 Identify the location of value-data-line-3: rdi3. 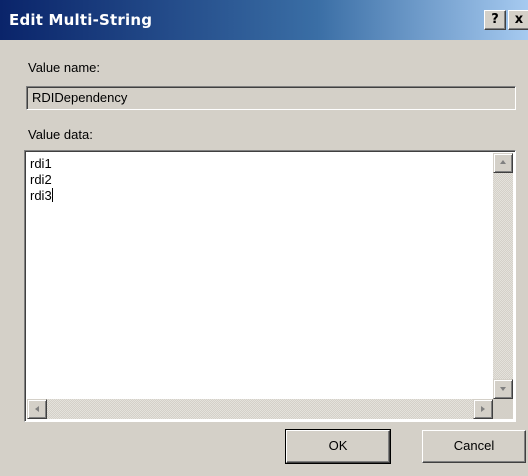
(41, 196).